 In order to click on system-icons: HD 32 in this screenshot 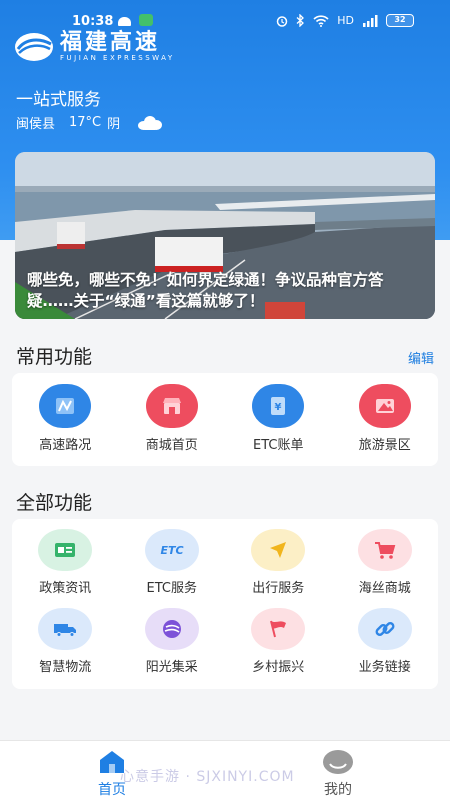, I will do `click(345, 20)`.